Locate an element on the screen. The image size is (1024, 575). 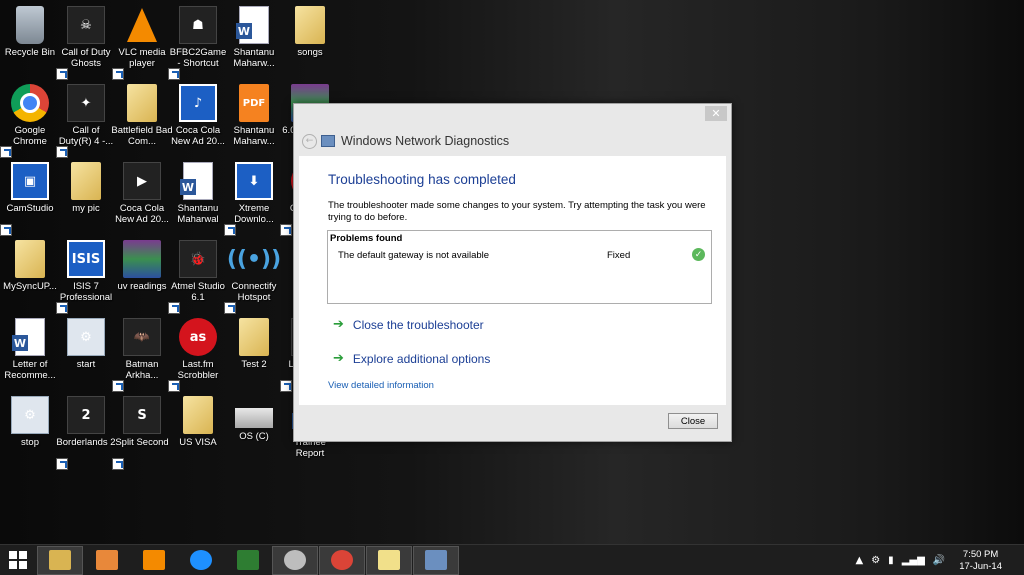
desktop-icon: as Last.fm Scrobbler is located at coordinates (198, 353).